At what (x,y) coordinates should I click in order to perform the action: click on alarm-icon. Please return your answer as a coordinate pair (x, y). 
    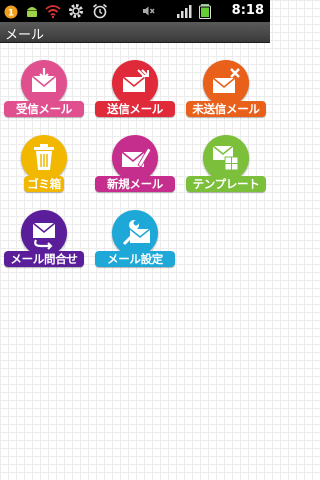
    Looking at the image, I should click on (100, 11).